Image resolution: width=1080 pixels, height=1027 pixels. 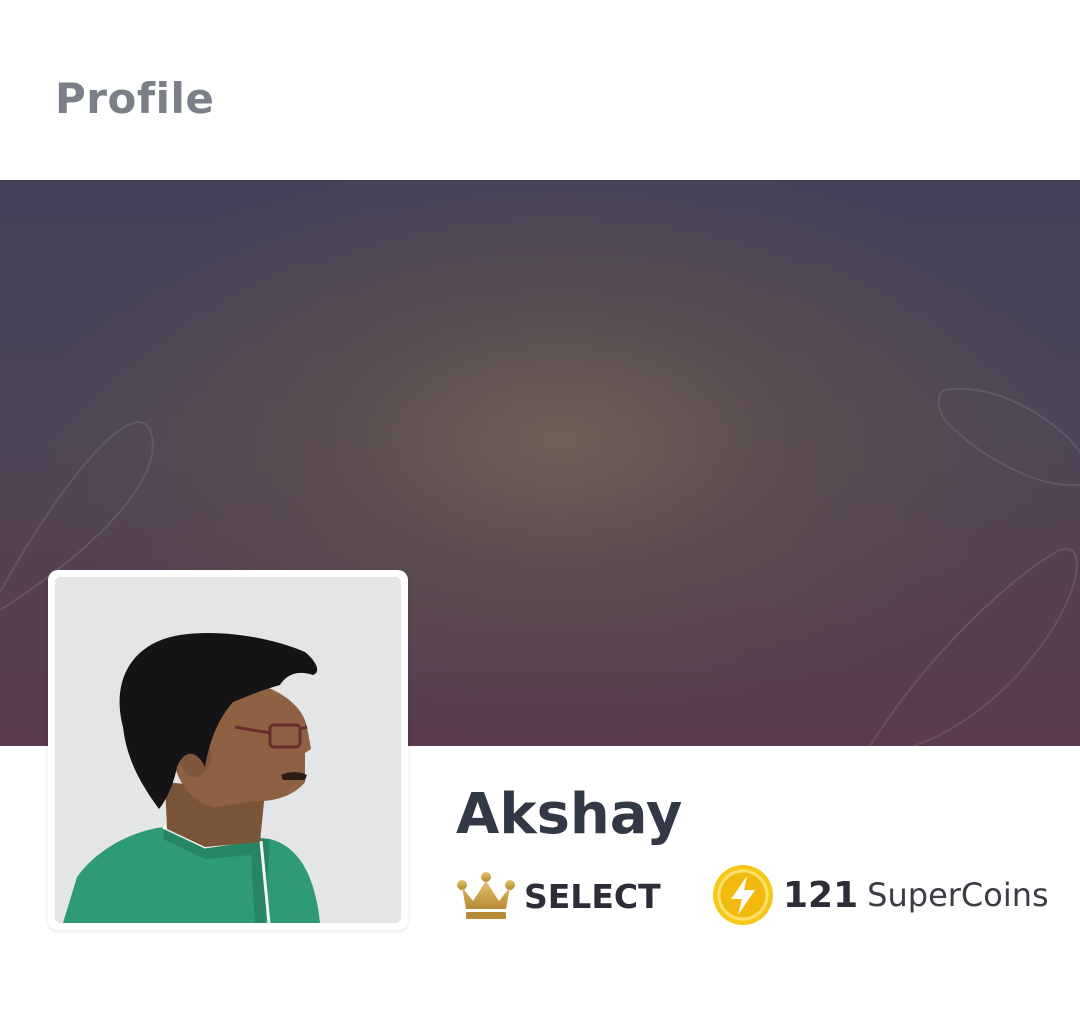 What do you see at coordinates (135, 98) in the screenshot?
I see `page-title: Profile` at bounding box center [135, 98].